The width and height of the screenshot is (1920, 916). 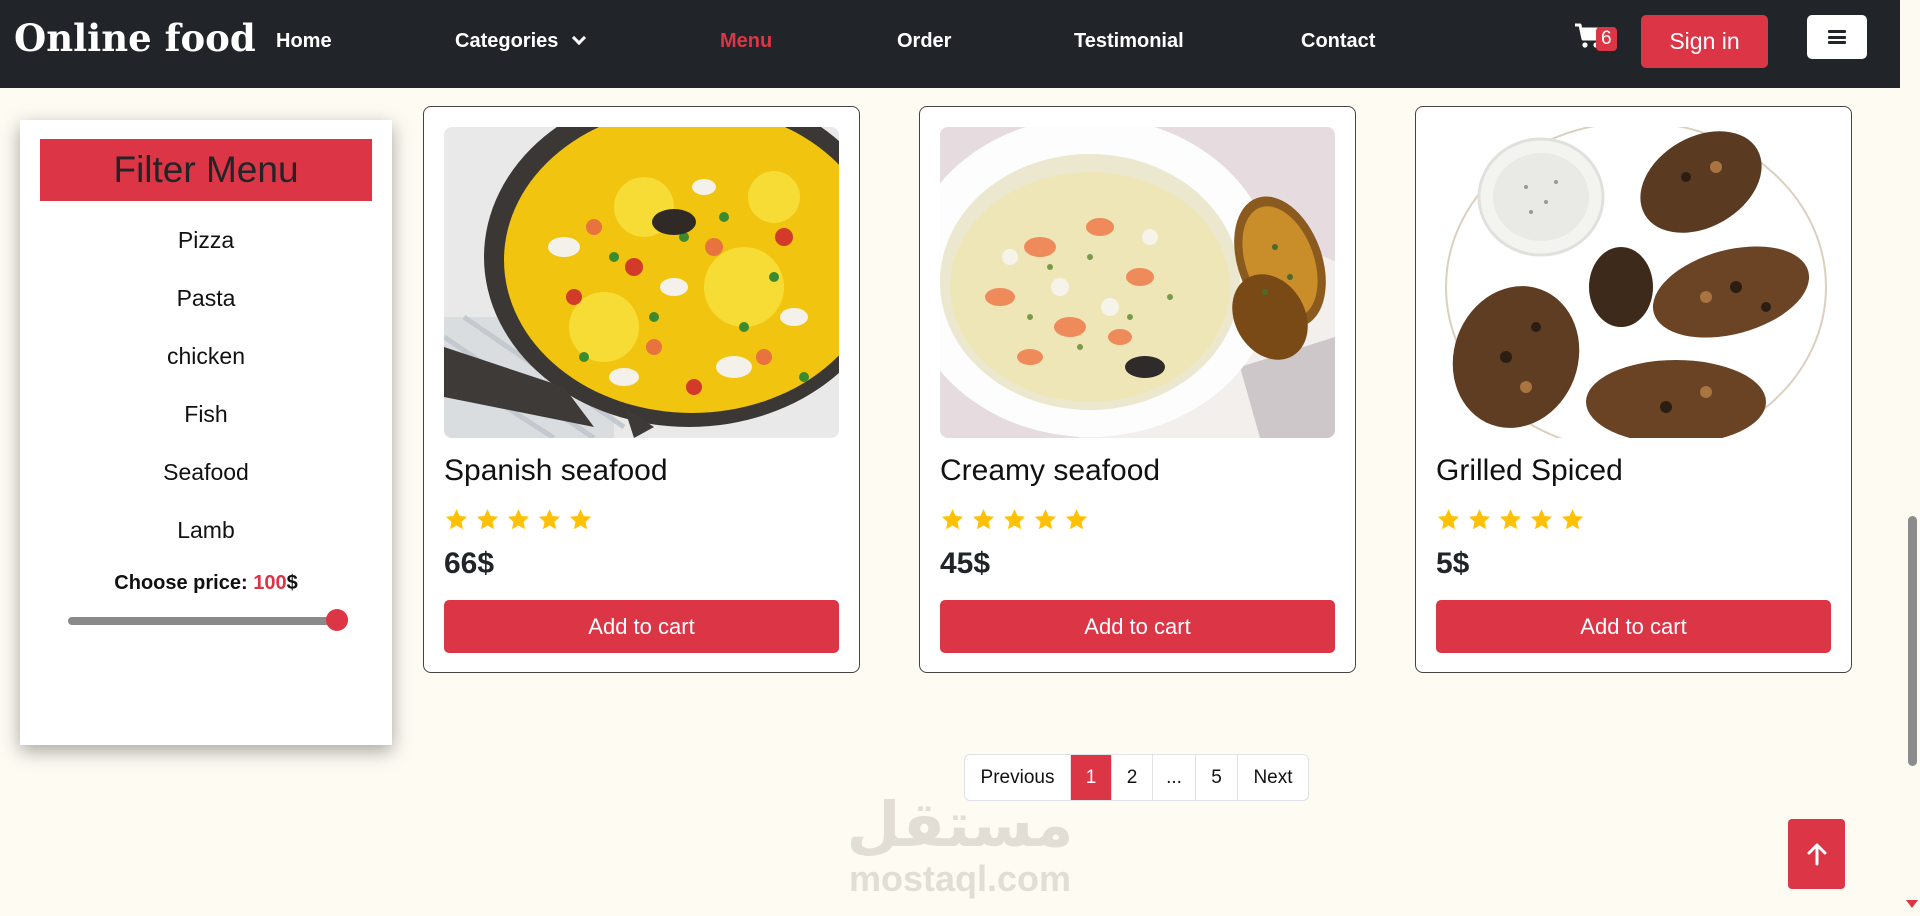 What do you see at coordinates (1217, 777) in the screenshot?
I see `pagination-page-5: 5` at bounding box center [1217, 777].